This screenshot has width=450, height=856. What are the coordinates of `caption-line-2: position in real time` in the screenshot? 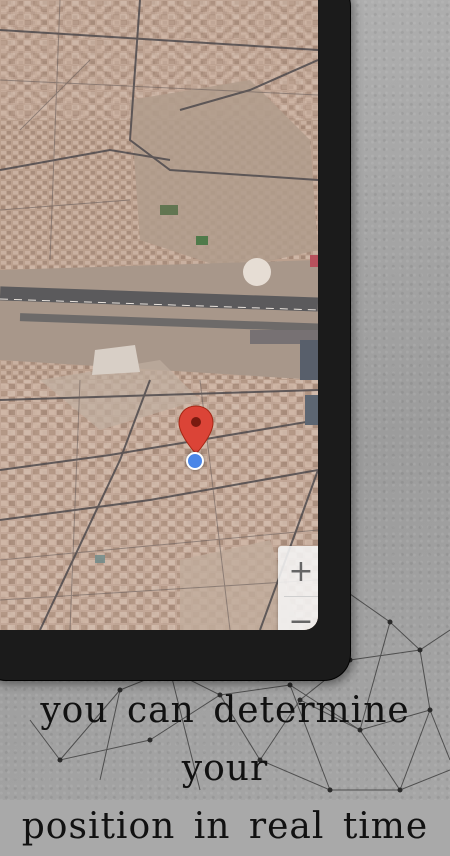 It's located at (225, 826).